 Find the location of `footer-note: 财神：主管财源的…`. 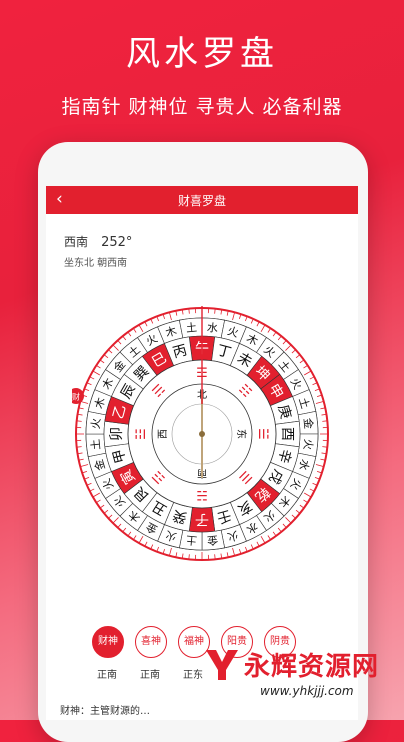

footer-note: 财神：主管财源的… is located at coordinates (105, 709).